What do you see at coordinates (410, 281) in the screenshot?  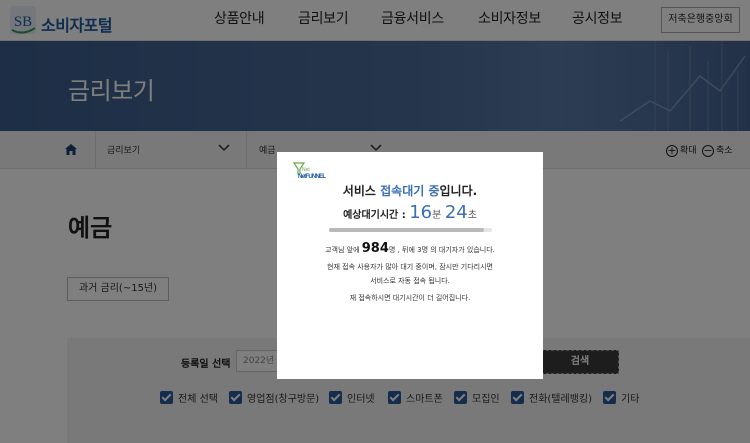 I see `wait-message-line: 서비스로 자동 접속 됩니다.` at bounding box center [410, 281].